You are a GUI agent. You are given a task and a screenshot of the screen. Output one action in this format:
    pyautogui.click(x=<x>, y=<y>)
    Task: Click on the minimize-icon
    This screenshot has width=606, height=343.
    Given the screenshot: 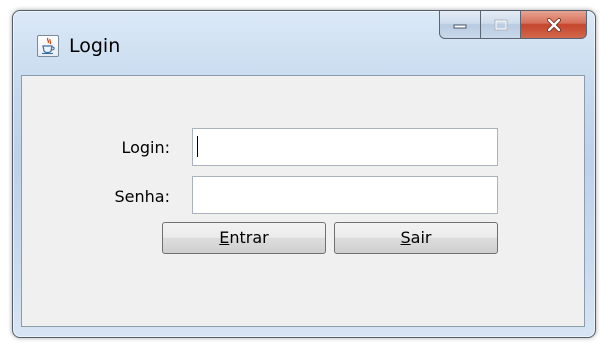 What is the action you would take?
    pyautogui.click(x=460, y=26)
    